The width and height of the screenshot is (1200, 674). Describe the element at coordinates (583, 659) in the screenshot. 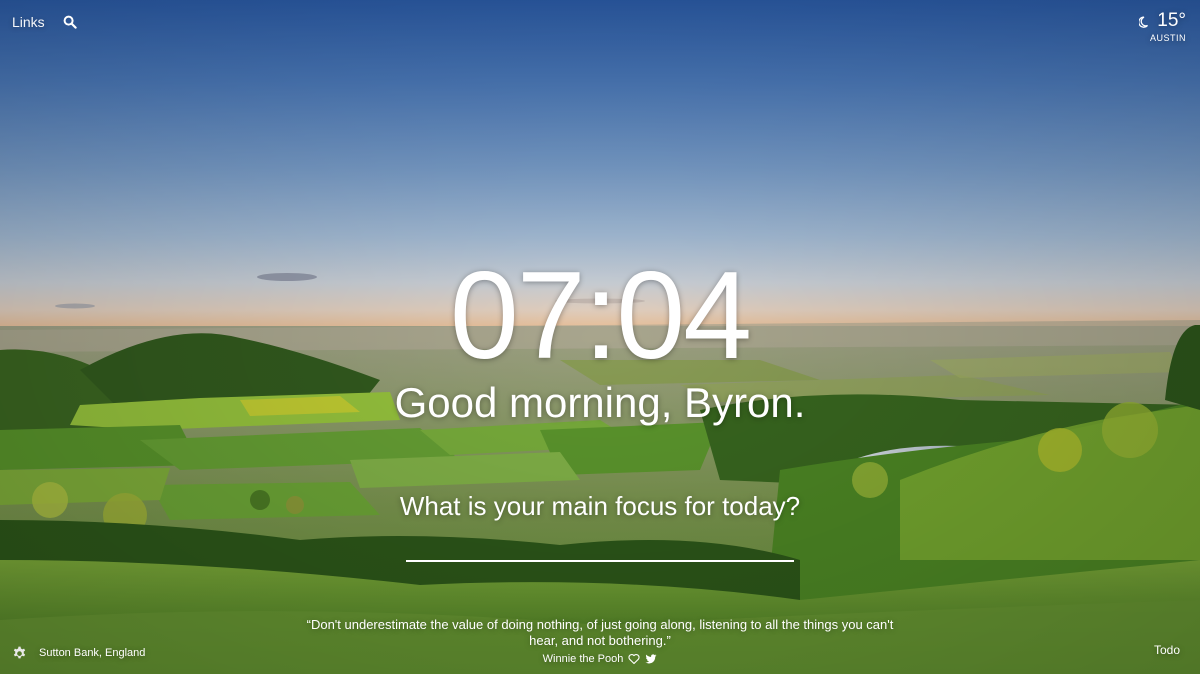

I see `quote-author: Winnie the Pooh` at that location.